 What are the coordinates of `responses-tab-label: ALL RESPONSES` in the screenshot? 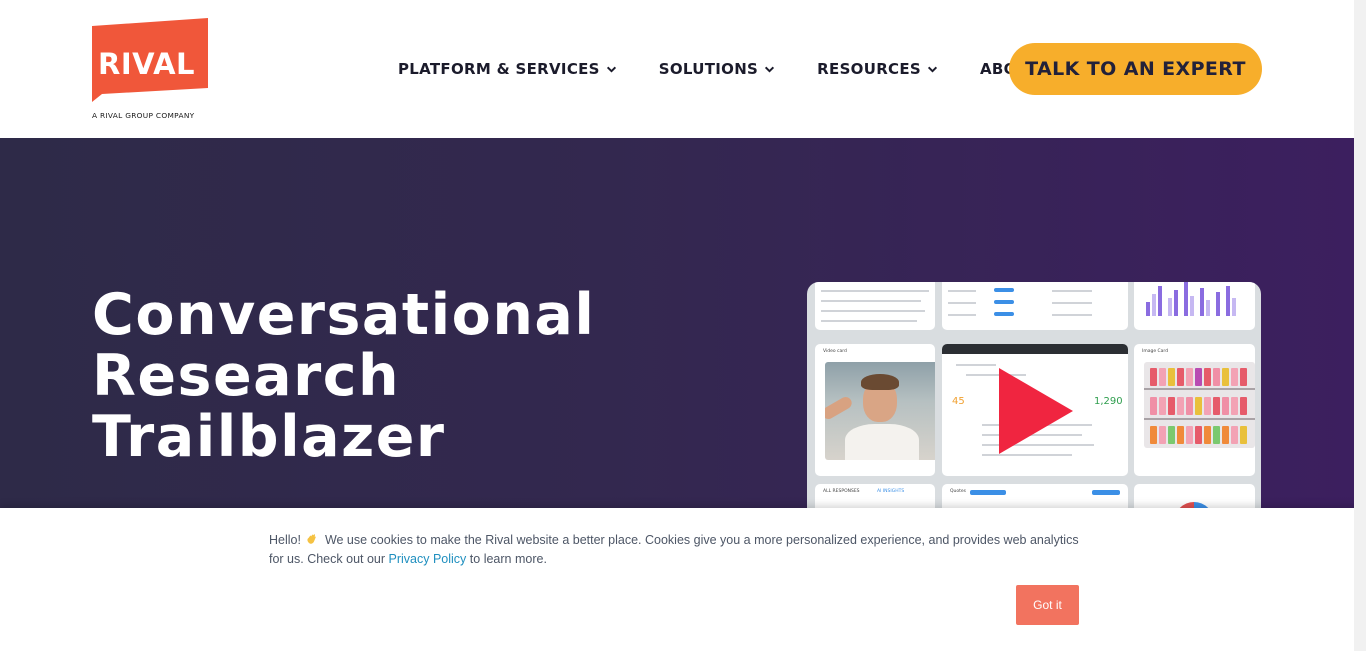 It's located at (841, 491).